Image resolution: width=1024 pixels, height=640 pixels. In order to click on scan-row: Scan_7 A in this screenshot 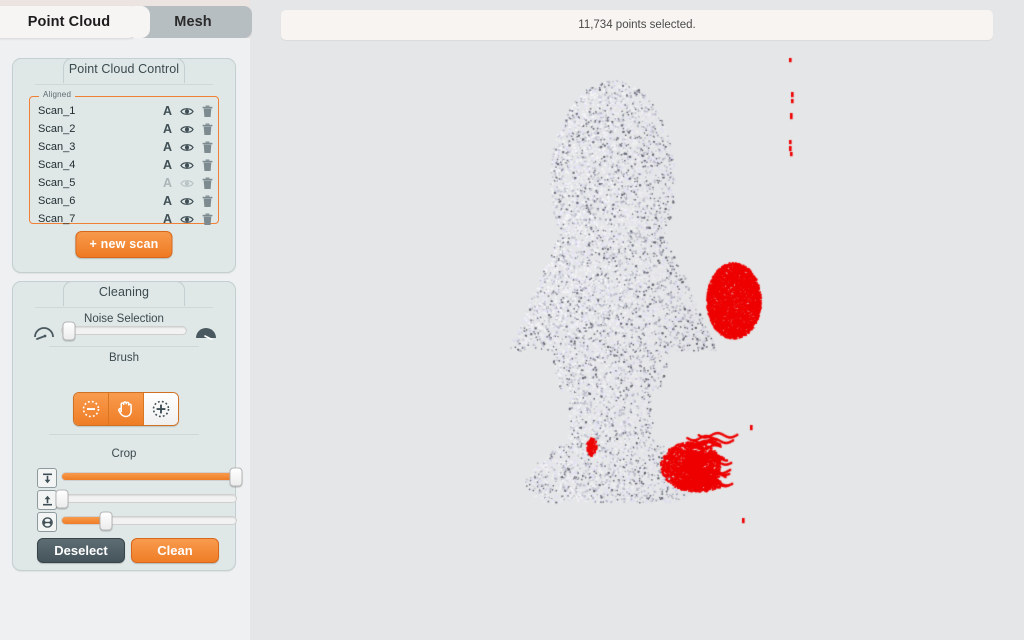, I will do `click(124, 219)`.